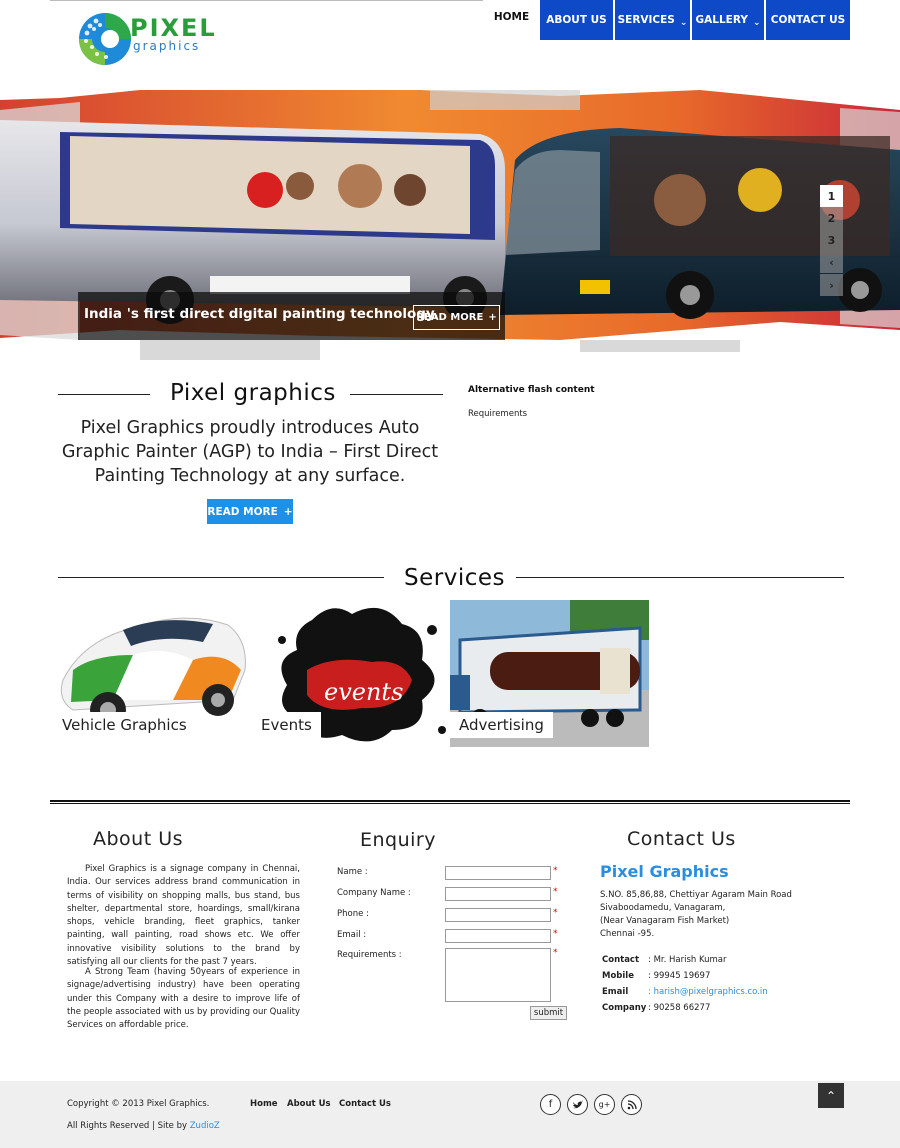 The width and height of the screenshot is (900, 1148). What do you see at coordinates (624, 1008) in the screenshot?
I see `company-key: Company` at bounding box center [624, 1008].